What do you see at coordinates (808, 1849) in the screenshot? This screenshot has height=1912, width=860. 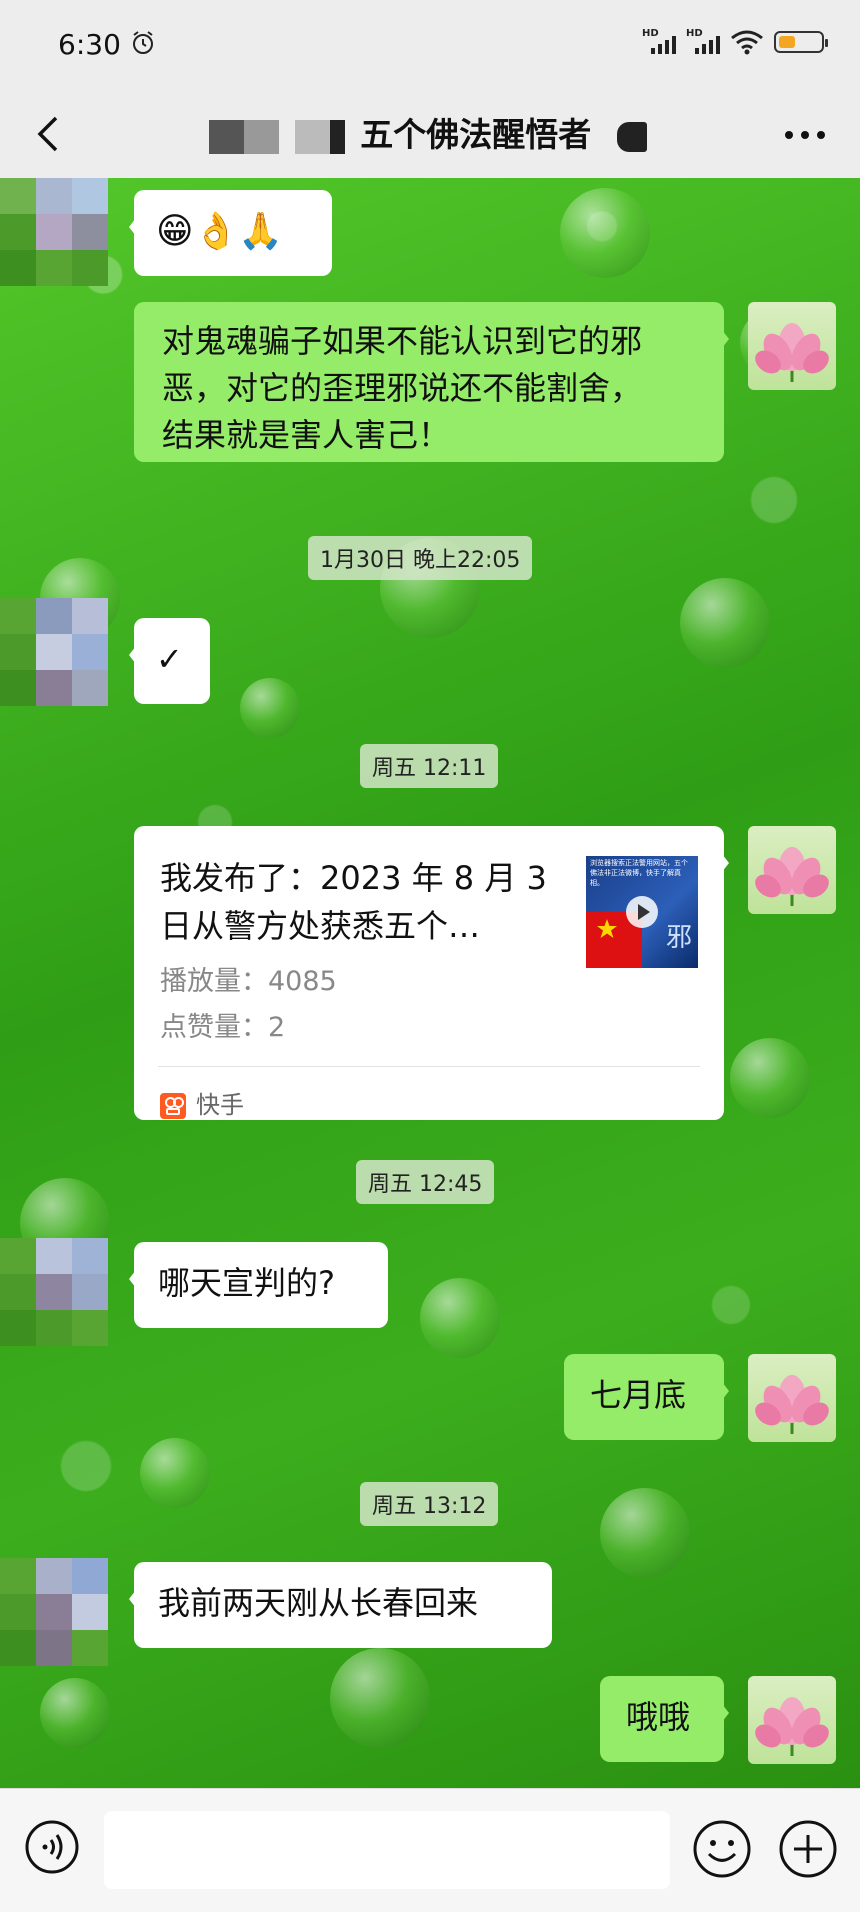 I see `plus-icon` at bounding box center [808, 1849].